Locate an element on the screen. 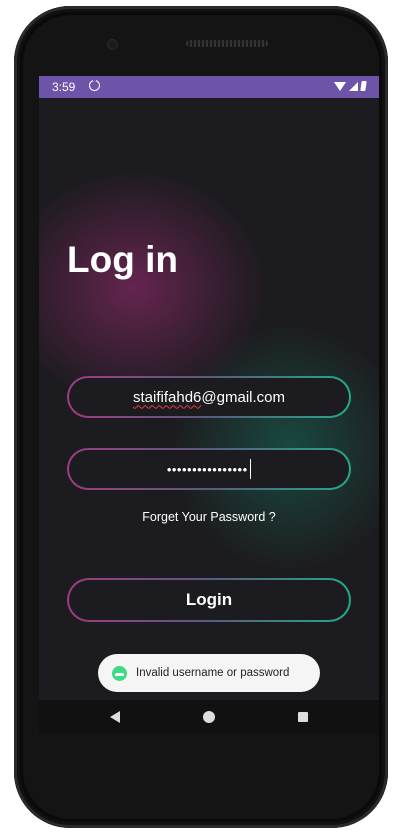  status-time: 3:59 is located at coordinates (64, 87).